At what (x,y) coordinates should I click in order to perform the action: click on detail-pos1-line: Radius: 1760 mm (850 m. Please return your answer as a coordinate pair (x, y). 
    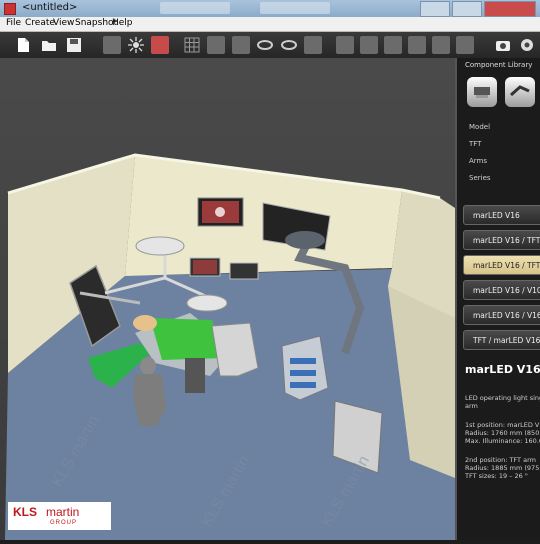
    Looking at the image, I should click on (502, 433).